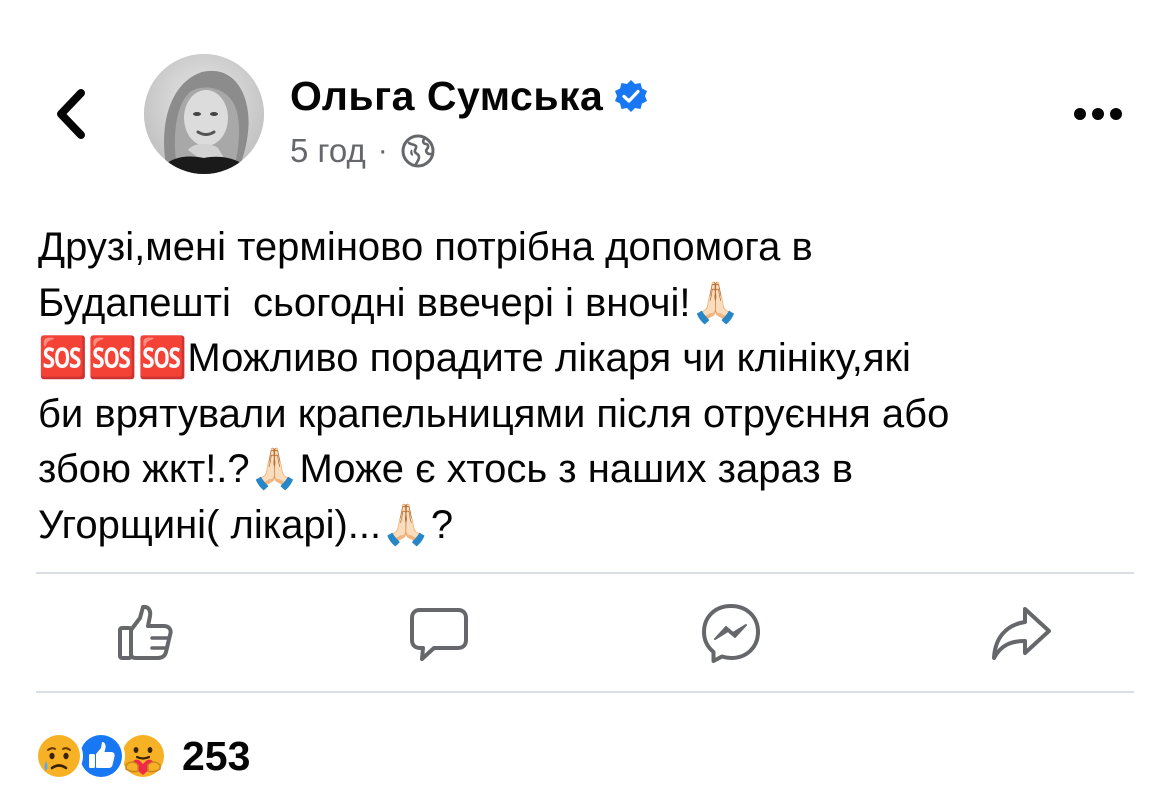 This screenshot has width=1170, height=806. I want to click on messenger-share-button, so click(731, 633).